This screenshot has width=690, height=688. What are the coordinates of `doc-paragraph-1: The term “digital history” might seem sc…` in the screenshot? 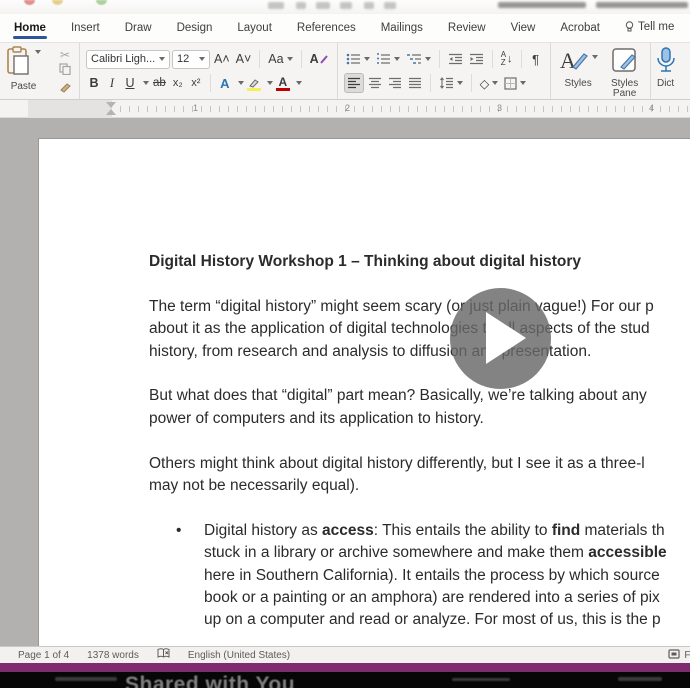 It's located at (419, 329).